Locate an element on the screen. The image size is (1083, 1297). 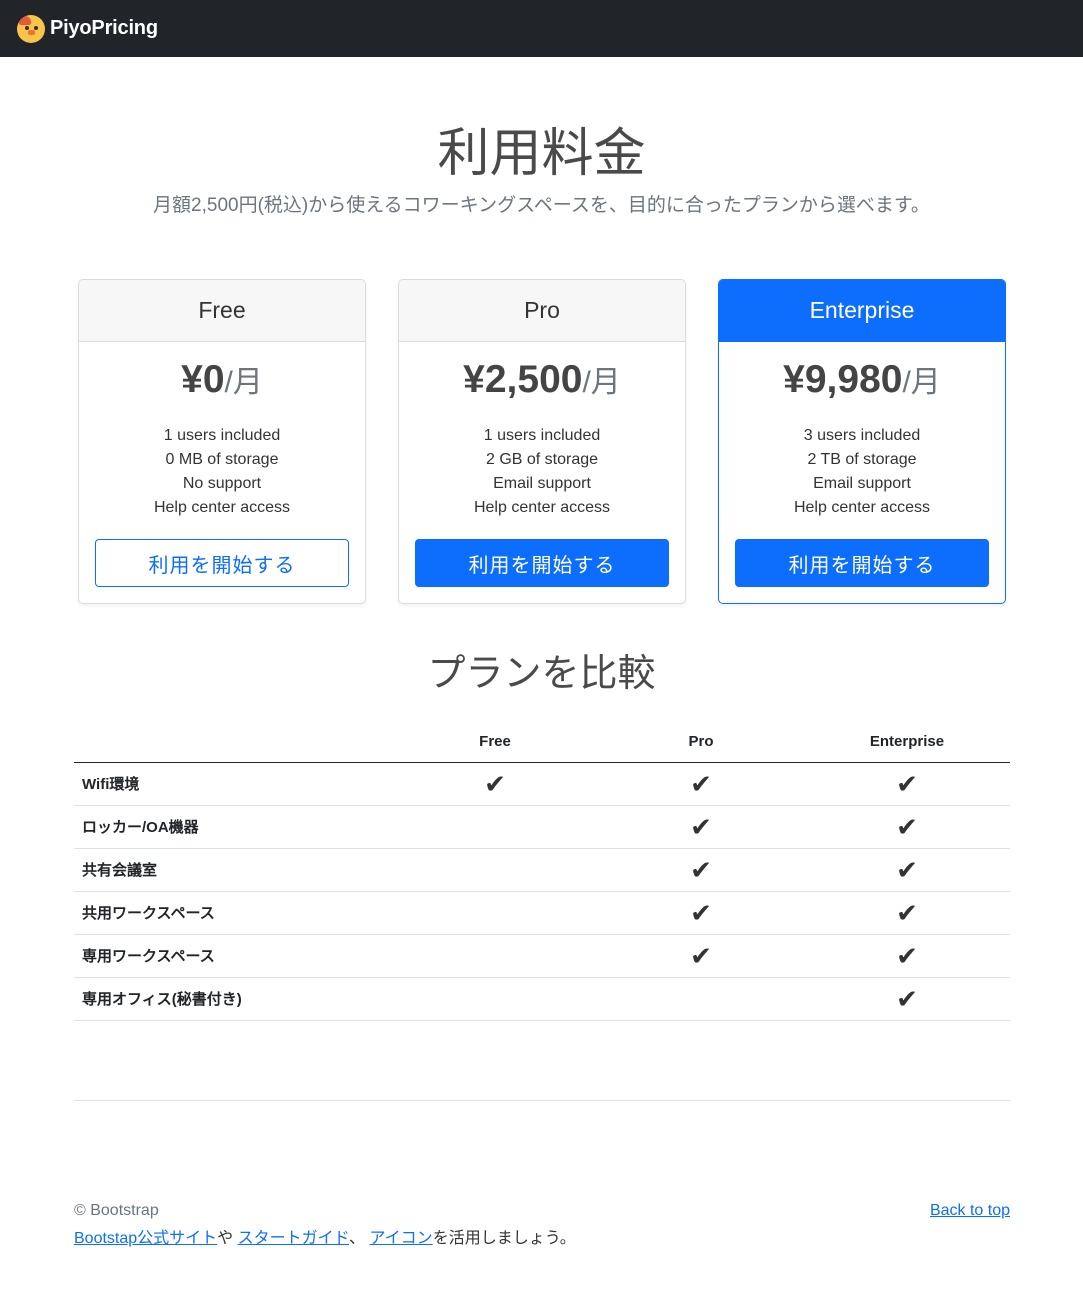
compare-row: Wifi環境 ✔ ✔ ✔ is located at coordinates (542, 784).